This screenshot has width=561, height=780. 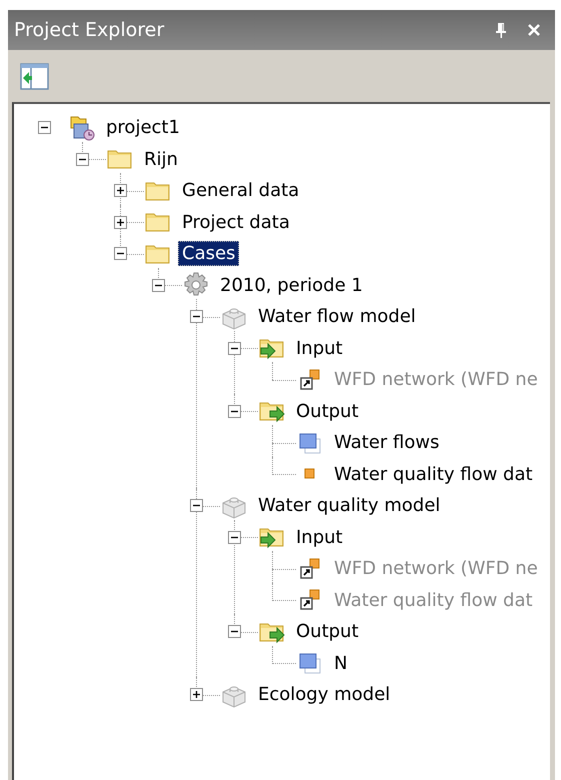 What do you see at coordinates (387, 443) in the screenshot?
I see `tree-item: Water flows` at bounding box center [387, 443].